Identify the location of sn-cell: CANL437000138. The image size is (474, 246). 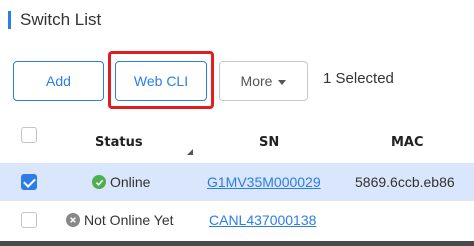
(262, 220).